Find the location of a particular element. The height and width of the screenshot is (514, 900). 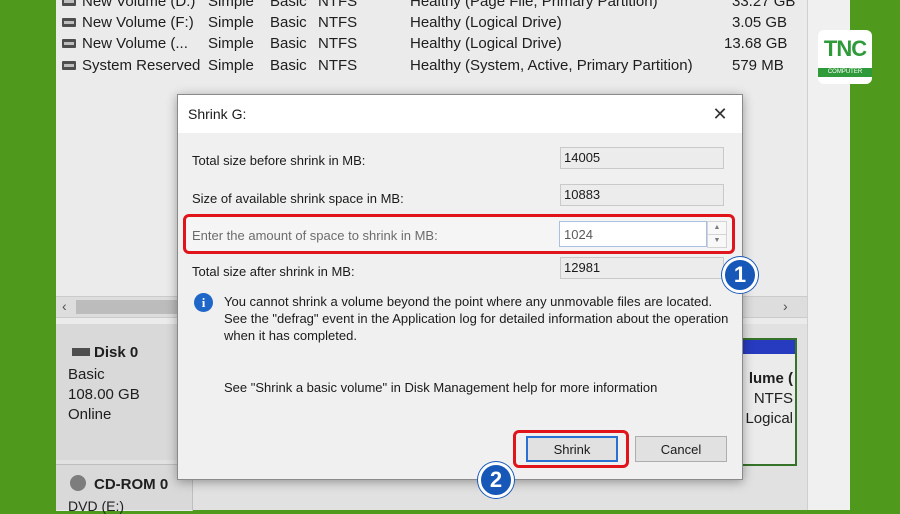

info-icon: i is located at coordinates (203, 302).